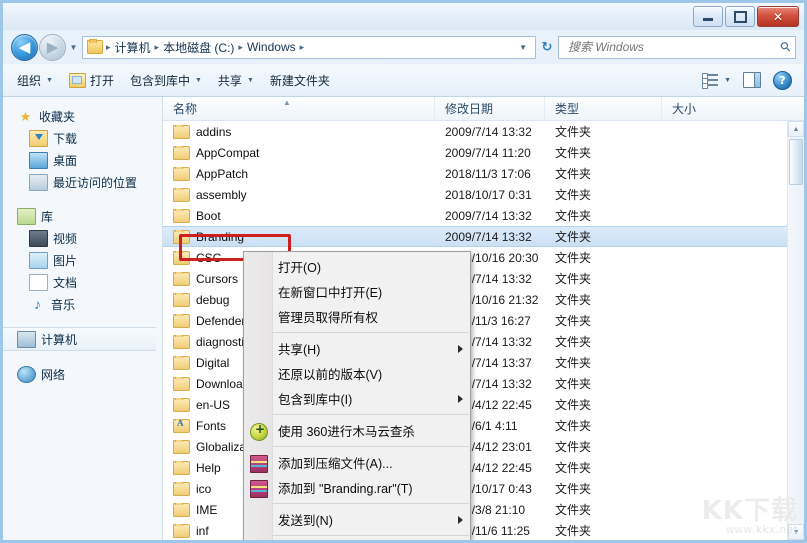 The height and width of the screenshot is (543, 807). What do you see at coordinates (357, 487) in the screenshot?
I see `menu-item: 添加到 "Branding.rar"(T)` at bounding box center [357, 487].